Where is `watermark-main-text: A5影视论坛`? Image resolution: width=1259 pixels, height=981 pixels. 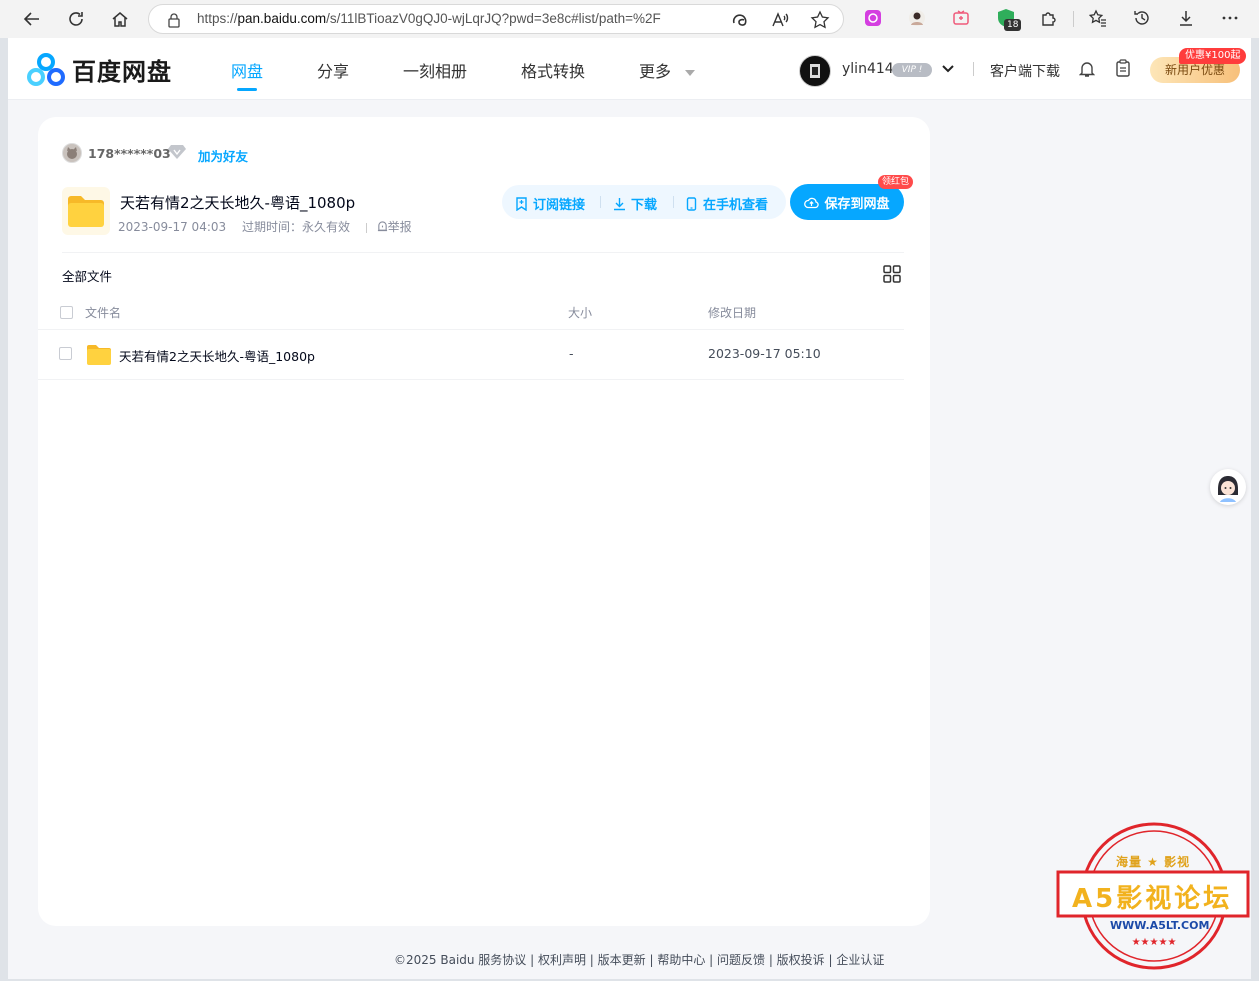 watermark-main-text: A5影视论坛 is located at coordinates (1152, 899).